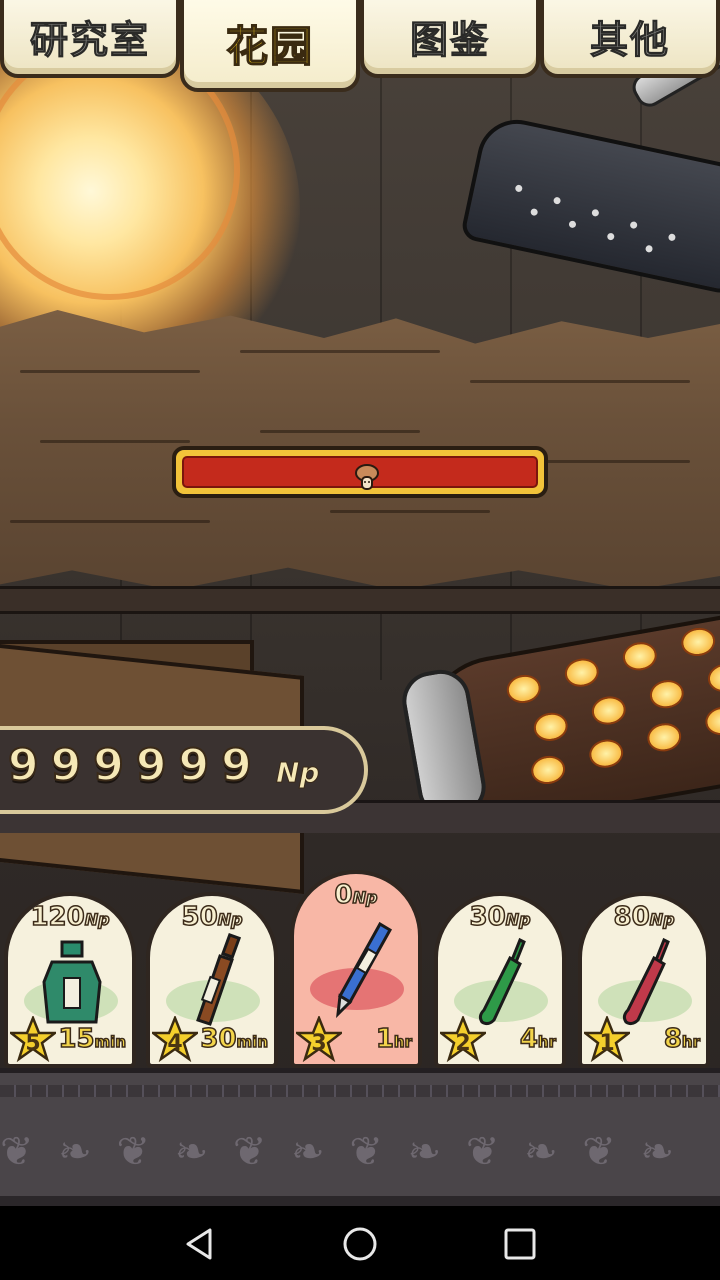 This screenshot has width=720, height=1280. I want to click on tab-encyclopedia: 图鉴, so click(450, 39).